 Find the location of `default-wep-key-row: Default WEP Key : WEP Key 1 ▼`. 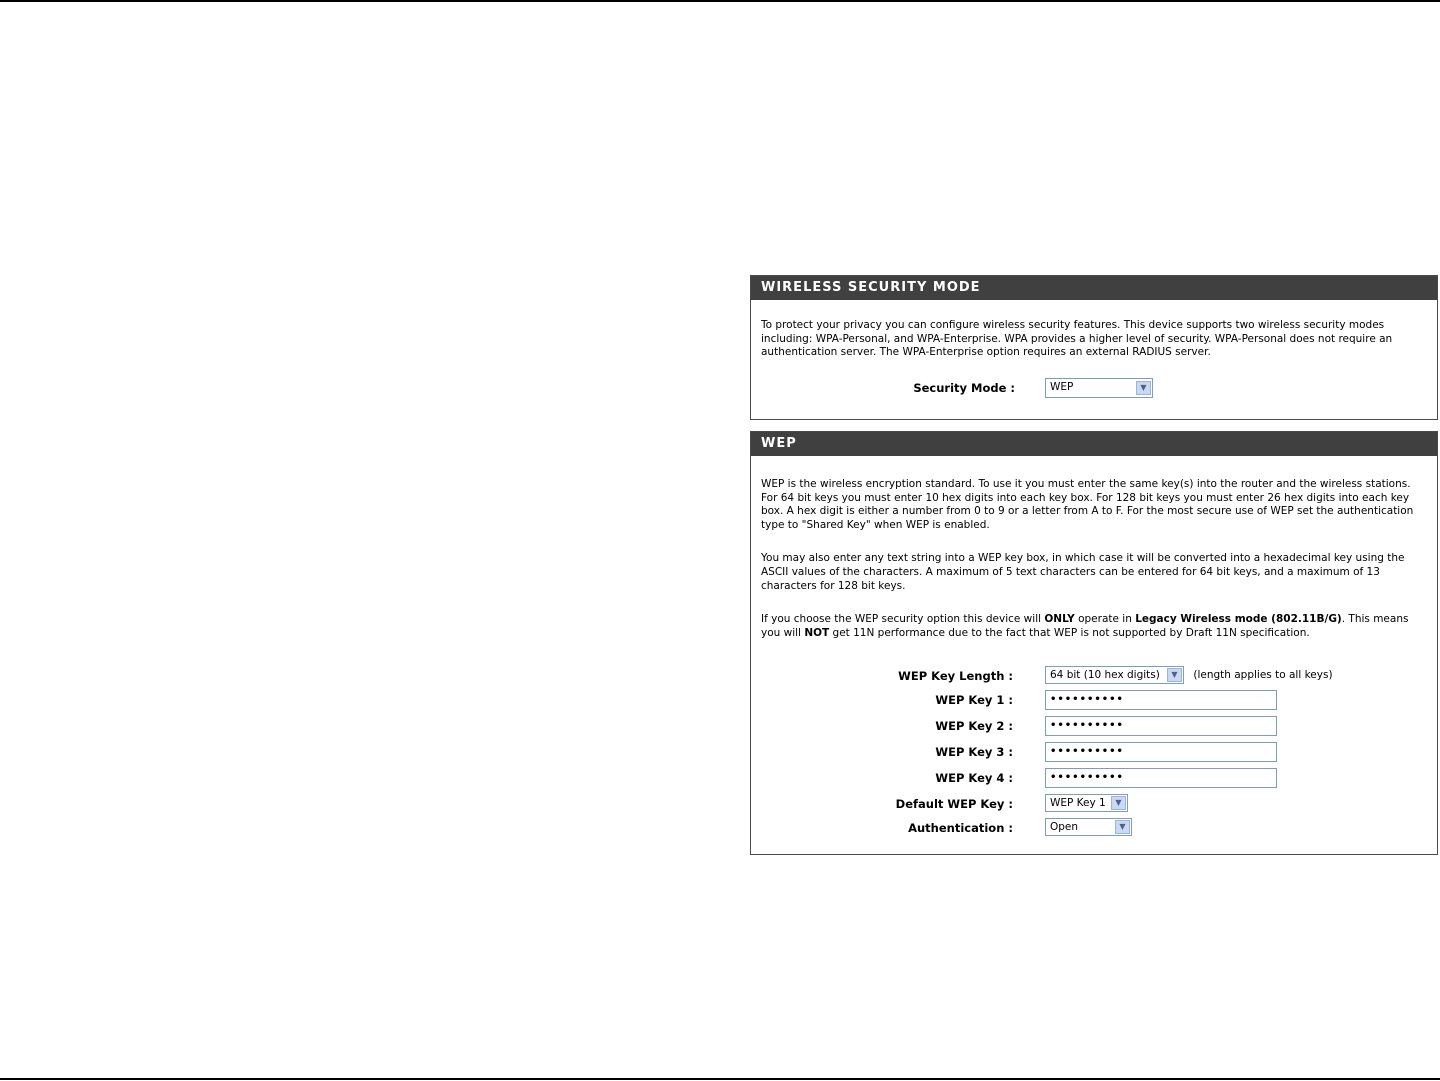

default-wep-key-row: Default WEP Key : WEP Key 1 ▼ is located at coordinates (1094, 806).